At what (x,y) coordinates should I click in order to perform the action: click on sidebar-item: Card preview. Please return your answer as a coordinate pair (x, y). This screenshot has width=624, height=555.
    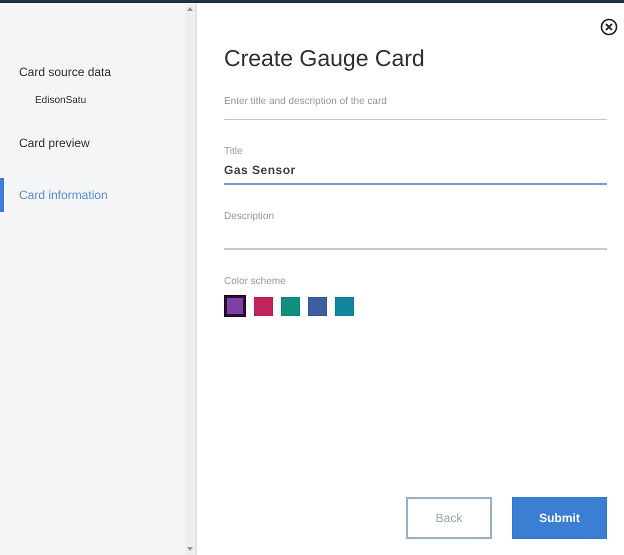
    Looking at the image, I should click on (92, 143).